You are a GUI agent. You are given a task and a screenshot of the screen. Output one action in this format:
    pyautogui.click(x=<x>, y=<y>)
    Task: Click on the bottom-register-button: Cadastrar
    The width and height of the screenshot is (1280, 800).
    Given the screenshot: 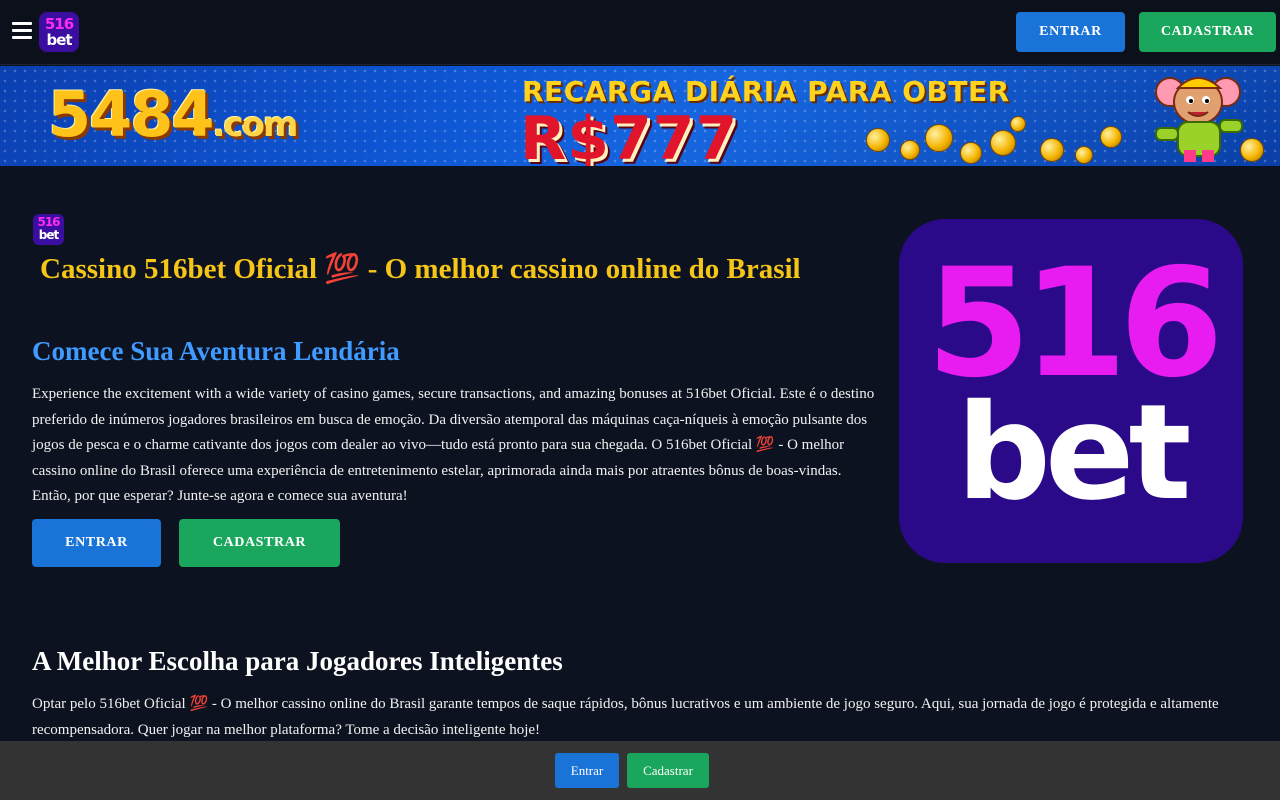 What is the action you would take?
    pyautogui.click(x=668, y=770)
    